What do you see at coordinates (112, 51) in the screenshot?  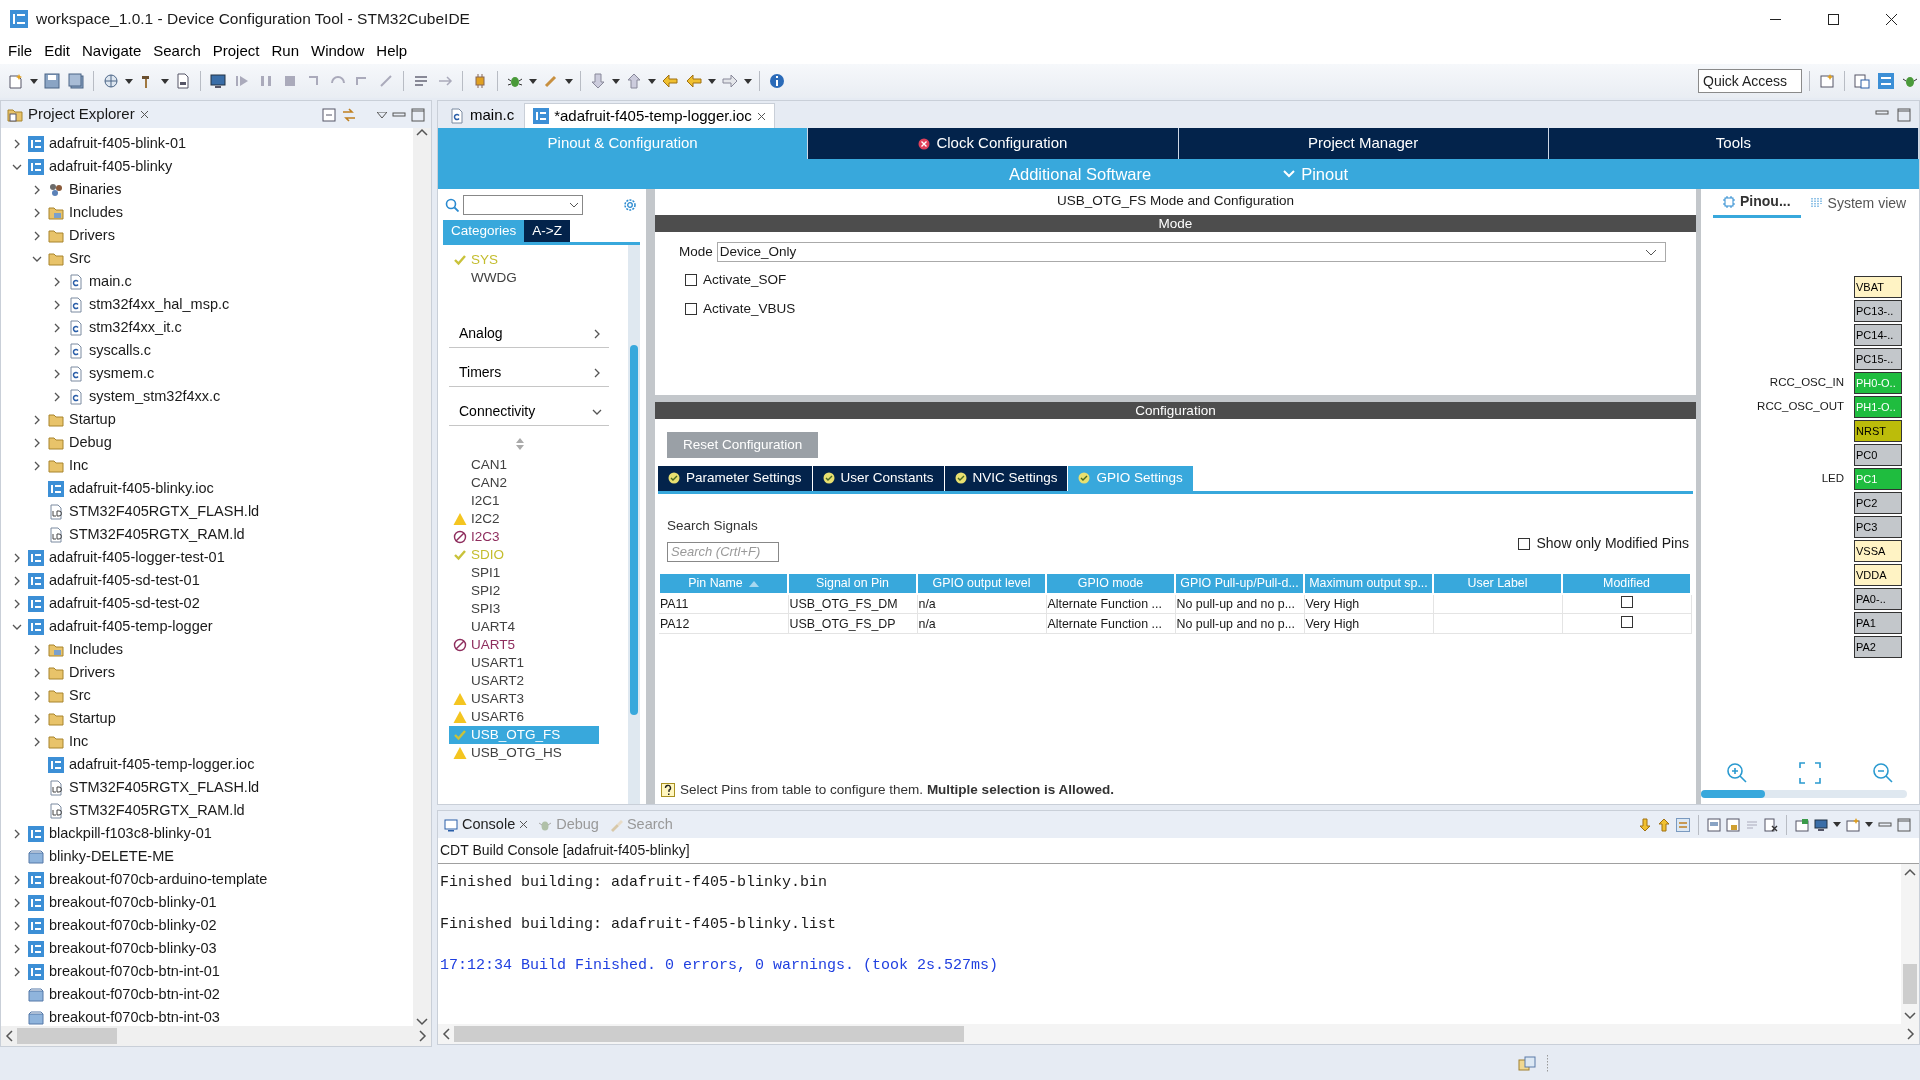 I see `menu-item: Navigate` at bounding box center [112, 51].